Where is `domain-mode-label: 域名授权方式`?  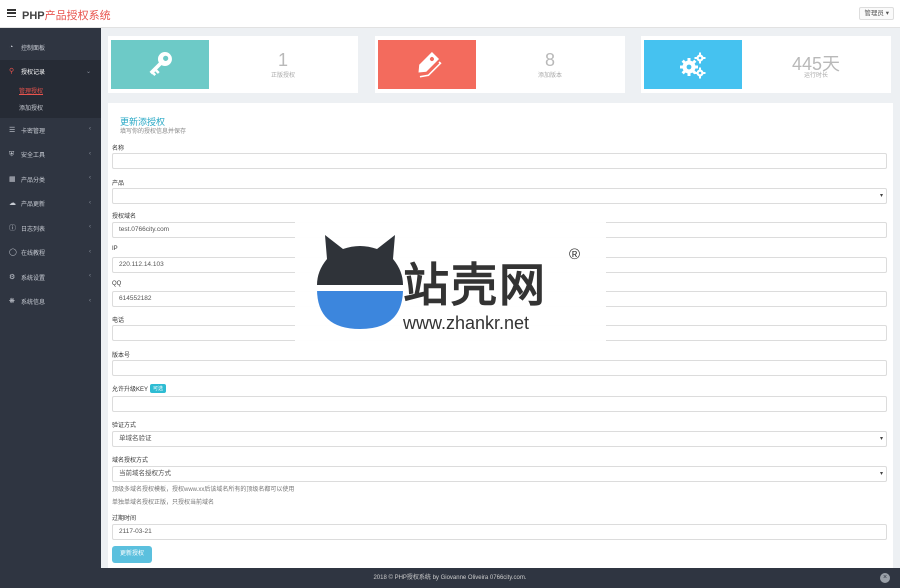 domain-mode-label: 域名授权方式 is located at coordinates (130, 461).